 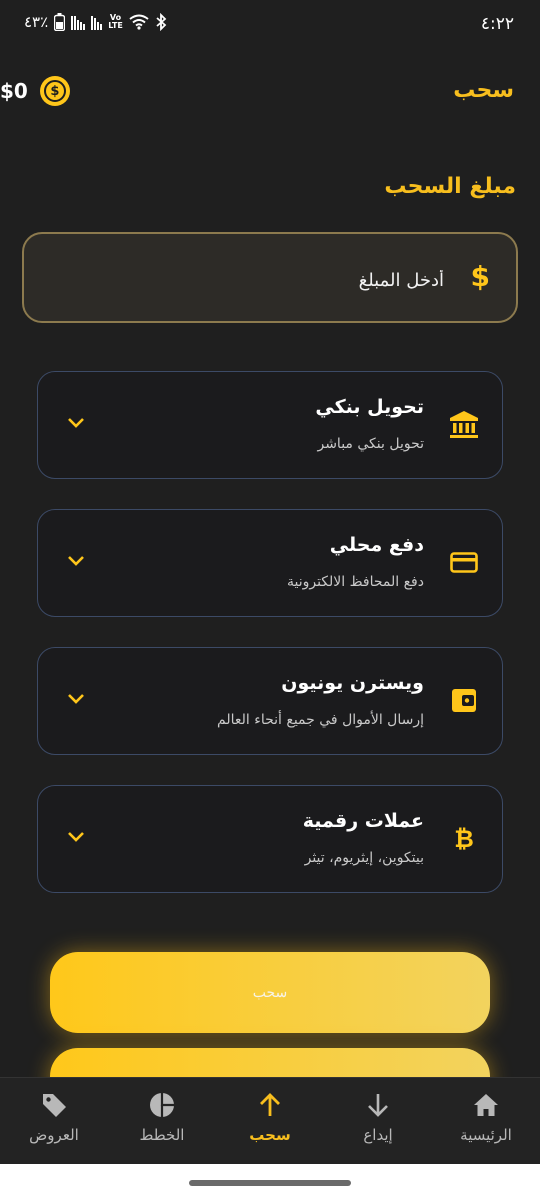 I want to click on status-icons: ٤٣٪ Vo LTE, so click(x=95, y=22).